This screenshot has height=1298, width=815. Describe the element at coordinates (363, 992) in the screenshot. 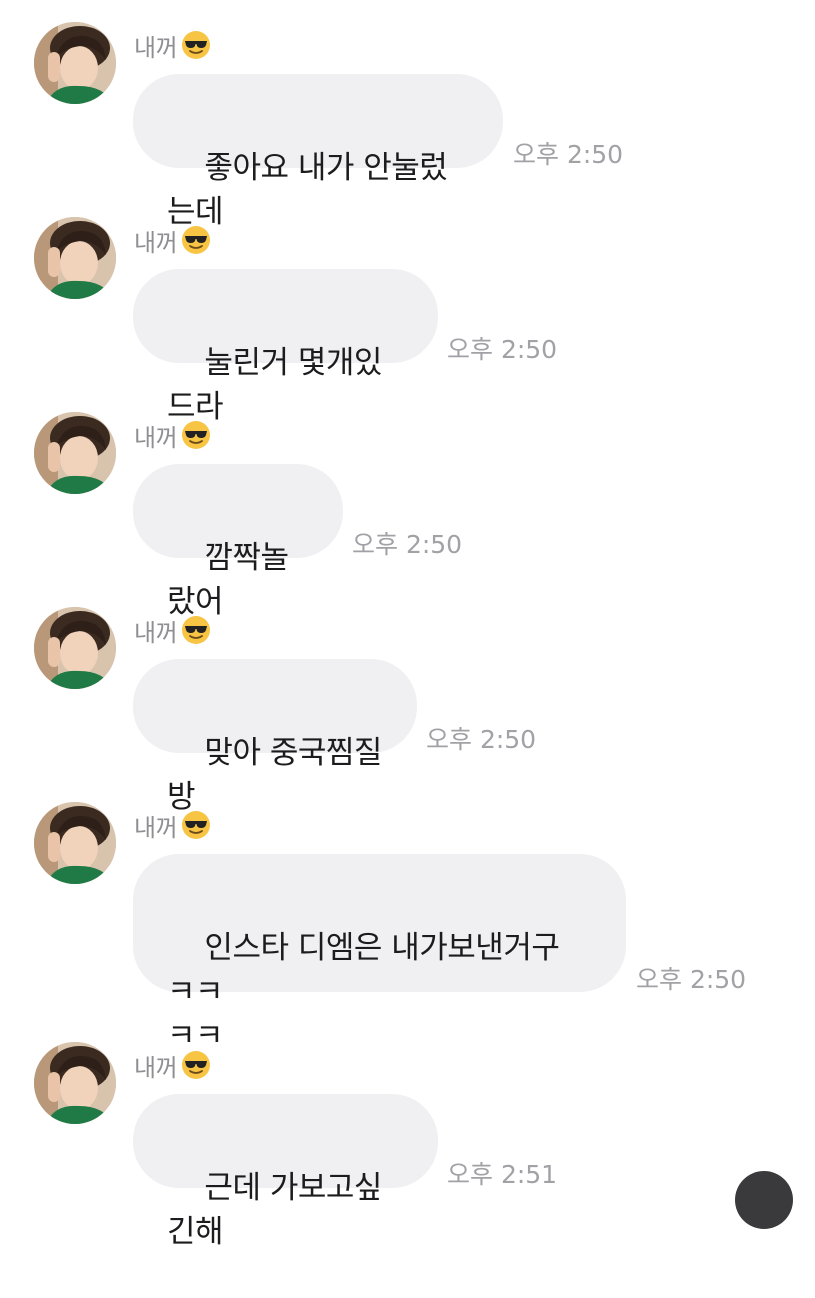

I see `message-text: 인스타 디엠은 내가보낸거구 ㅋㅋ ㅋㅋ` at that location.